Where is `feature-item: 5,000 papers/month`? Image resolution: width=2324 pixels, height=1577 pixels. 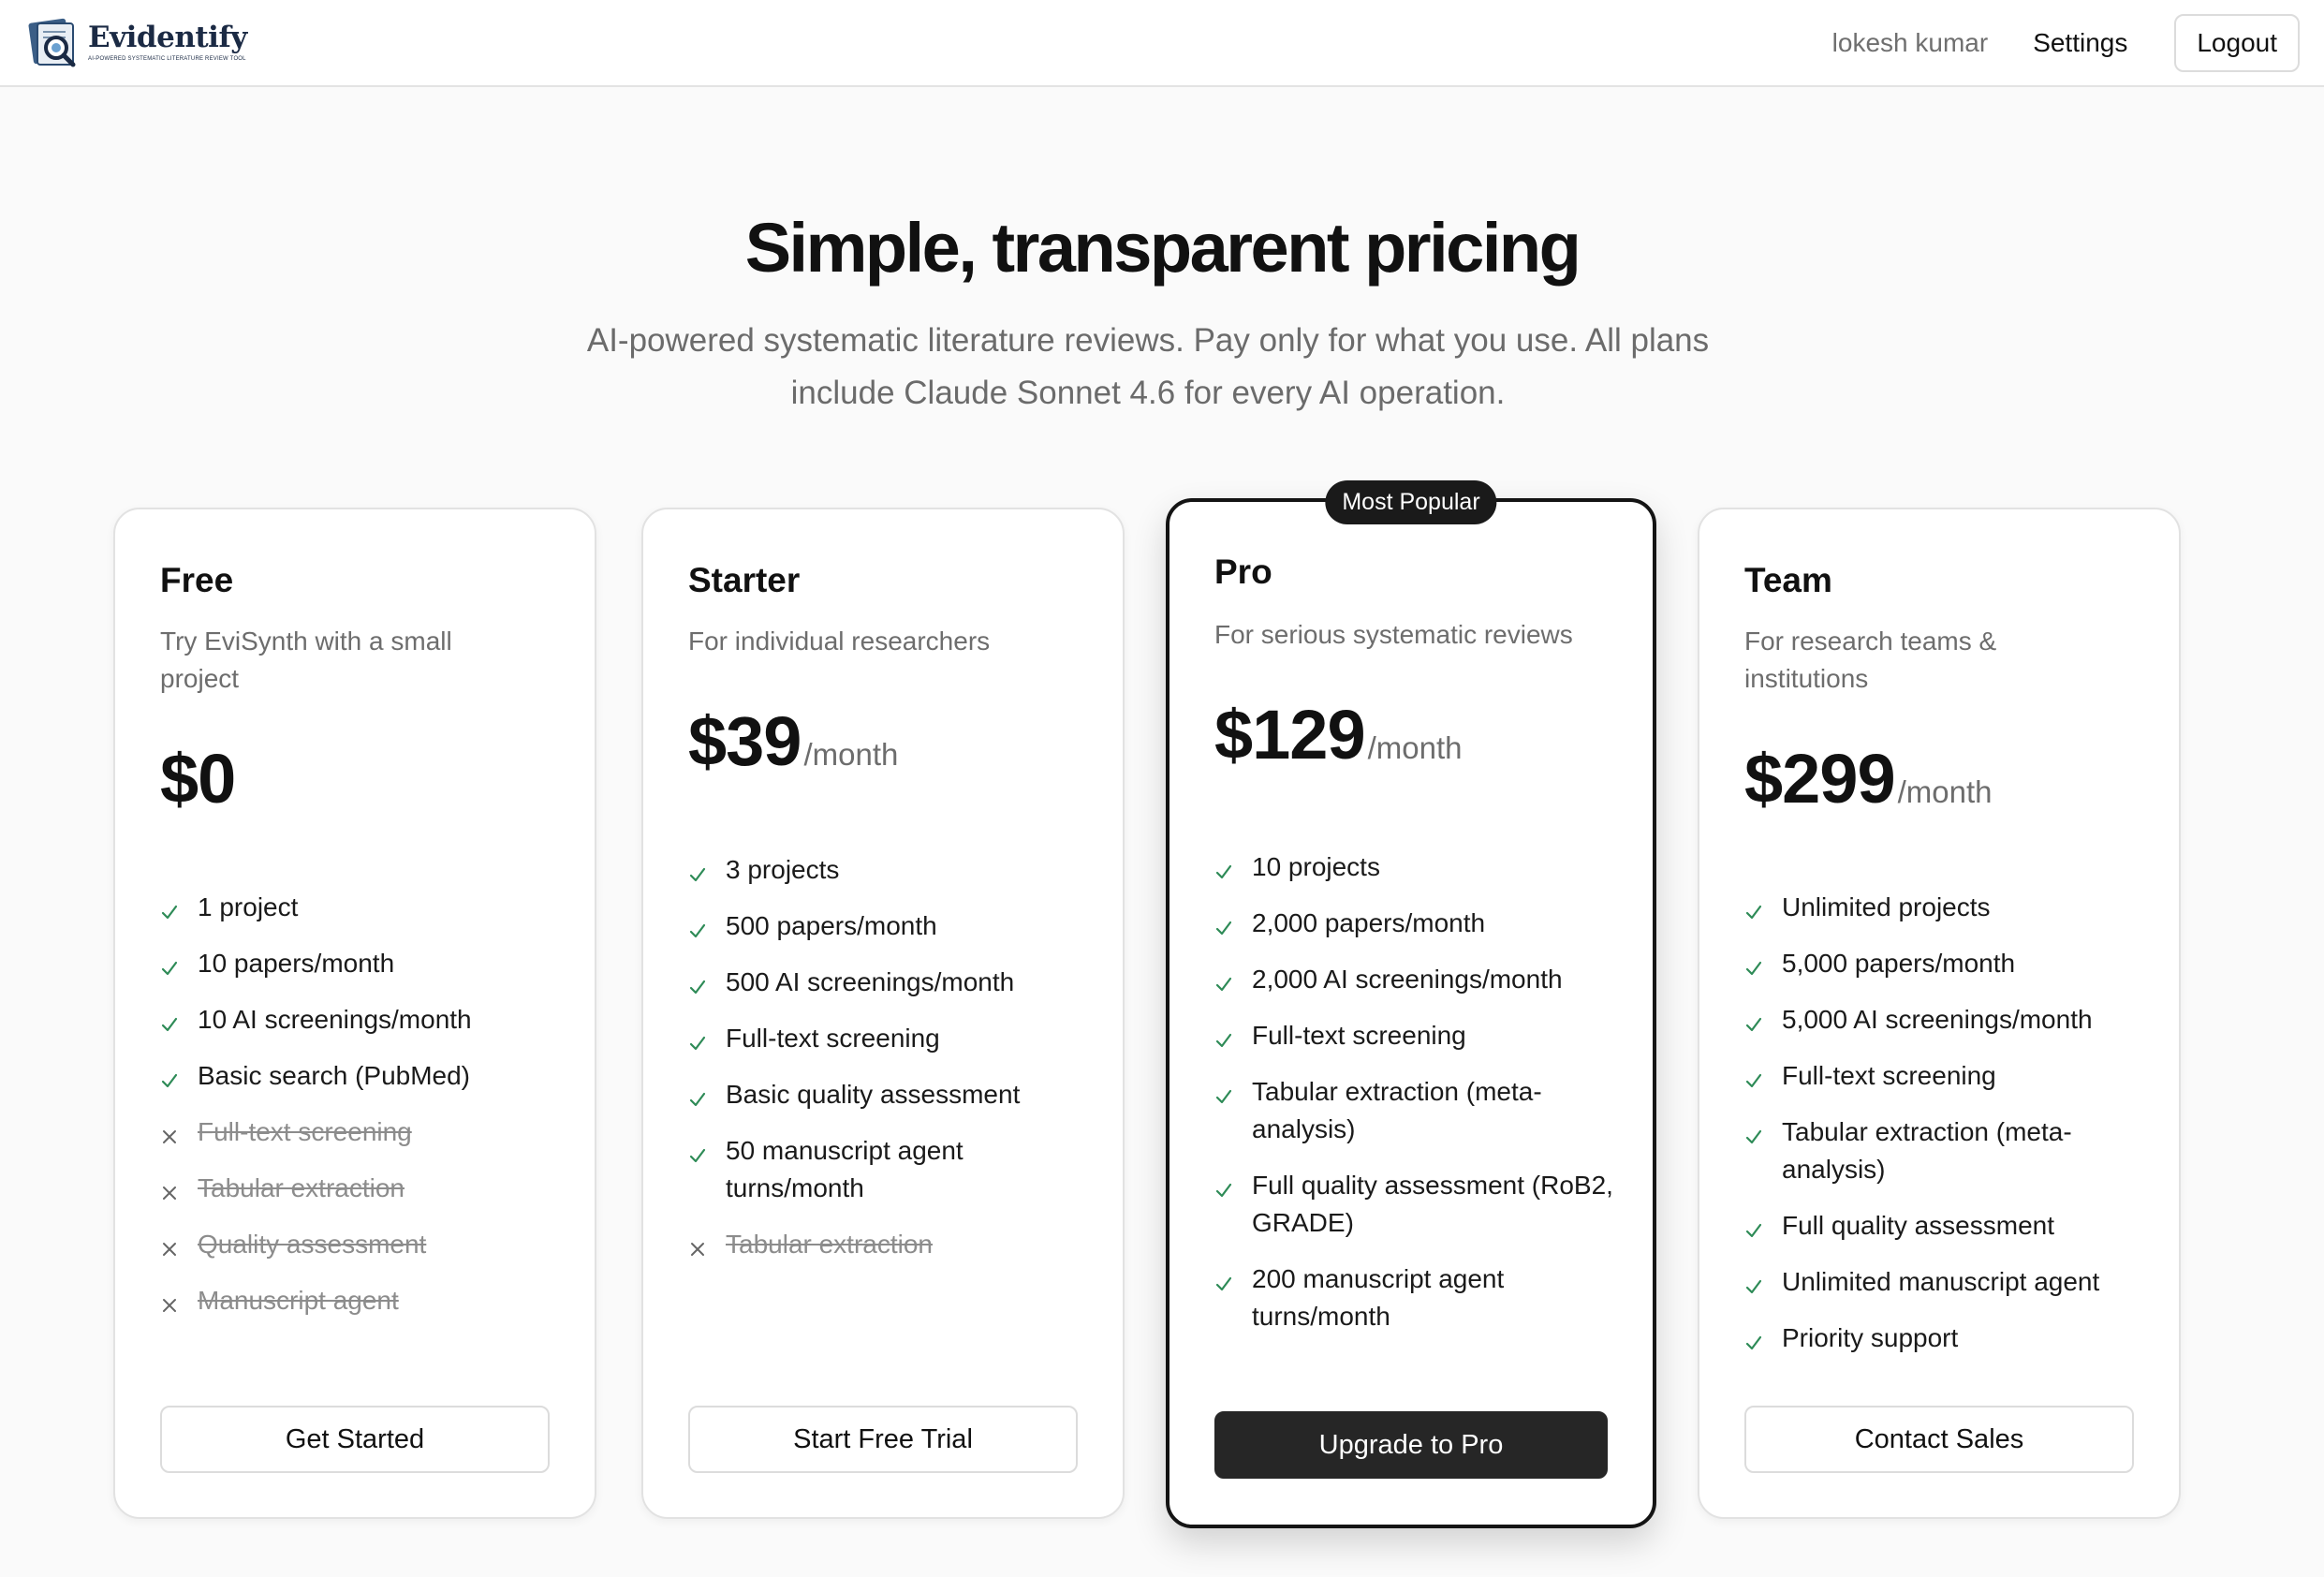
feature-item: 5,000 papers/month is located at coordinates (1945, 963).